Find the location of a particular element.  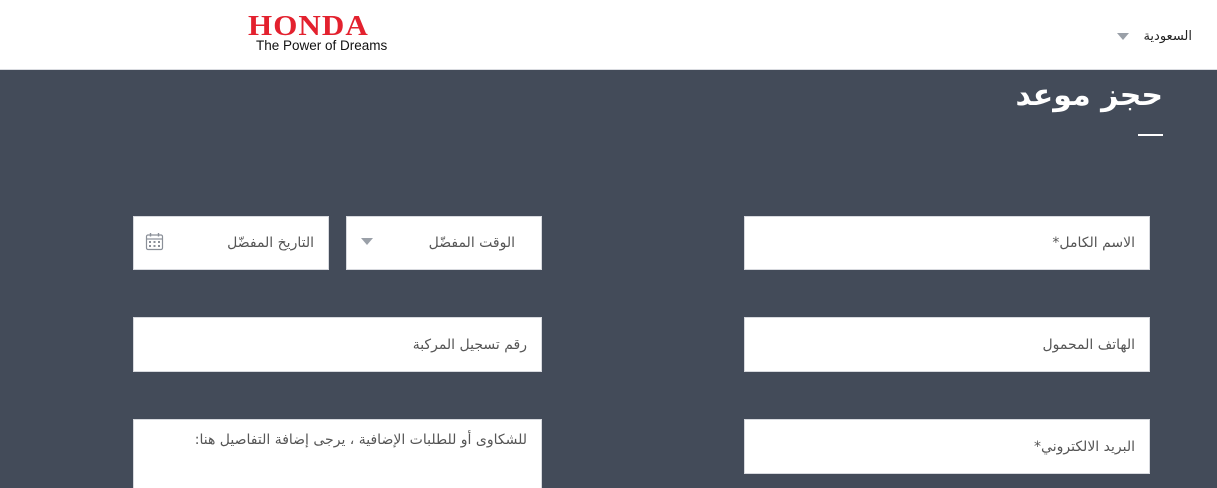

notes-field-wrapper is located at coordinates (337, 453).